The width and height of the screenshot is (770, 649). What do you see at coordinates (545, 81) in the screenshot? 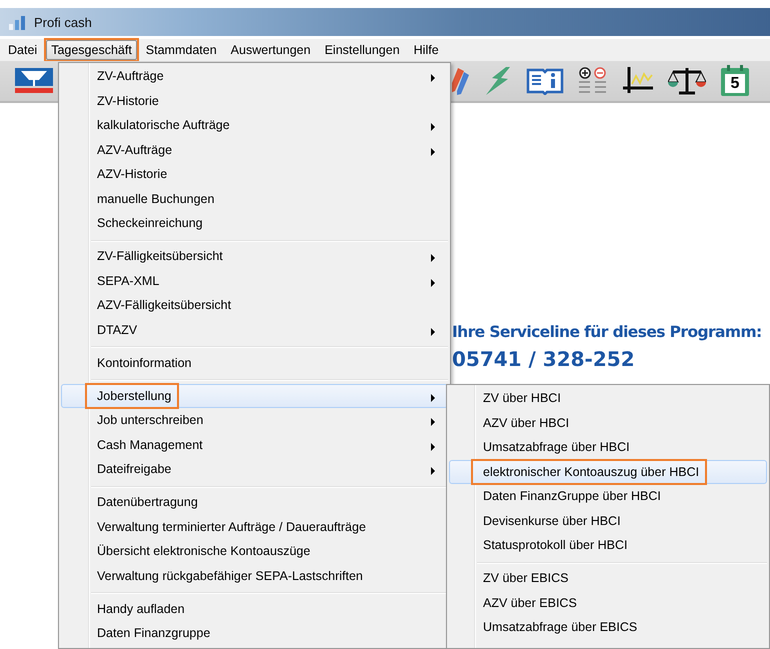
I see `info-book-icon` at bounding box center [545, 81].